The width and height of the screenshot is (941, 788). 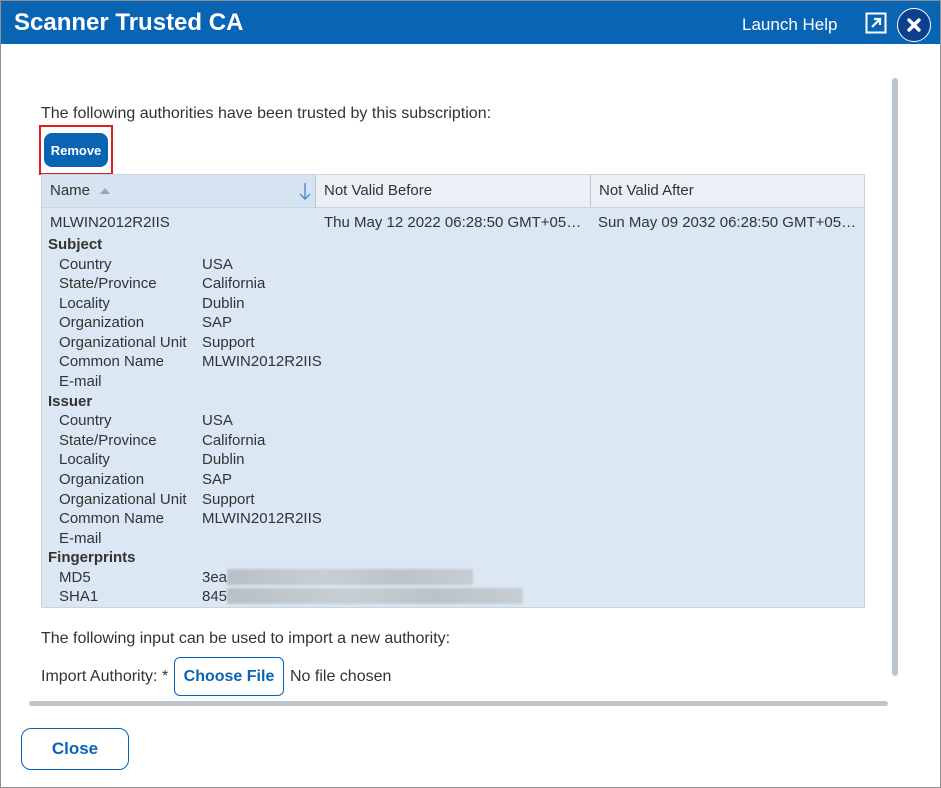 What do you see at coordinates (92, 558) in the screenshot?
I see `fingerprints-heading: Fingerprints` at bounding box center [92, 558].